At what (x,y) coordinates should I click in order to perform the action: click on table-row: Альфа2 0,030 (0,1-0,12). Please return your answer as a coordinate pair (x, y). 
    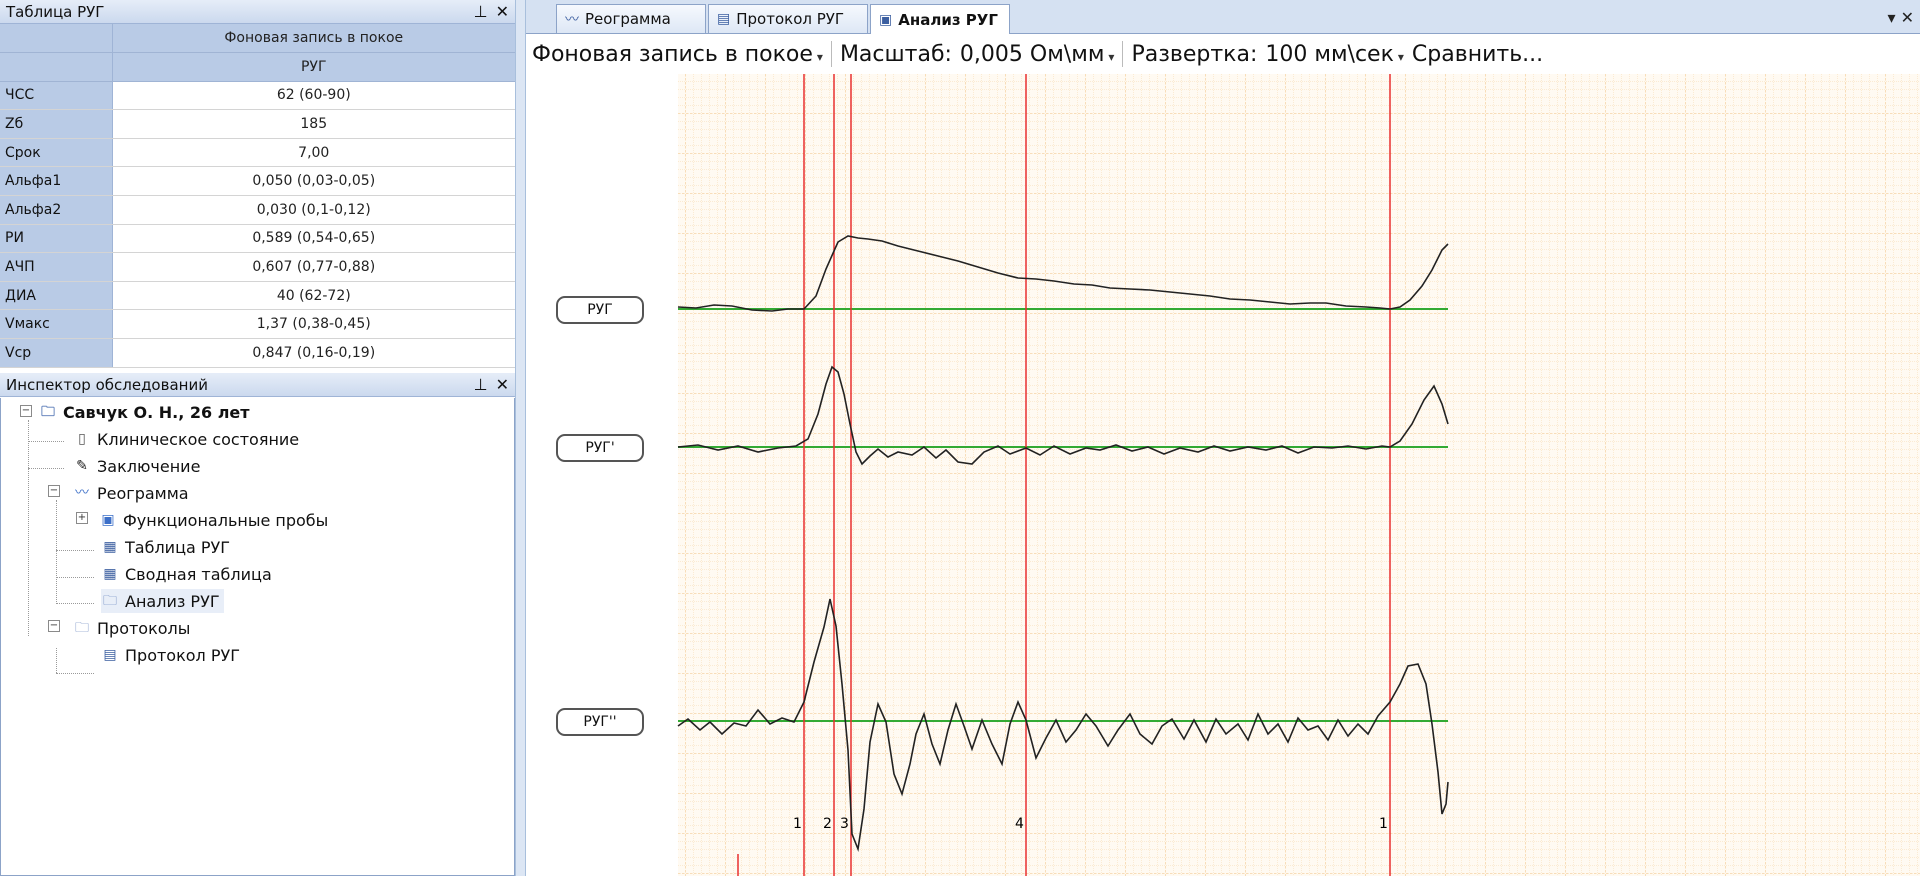
    Looking at the image, I should click on (257, 210).